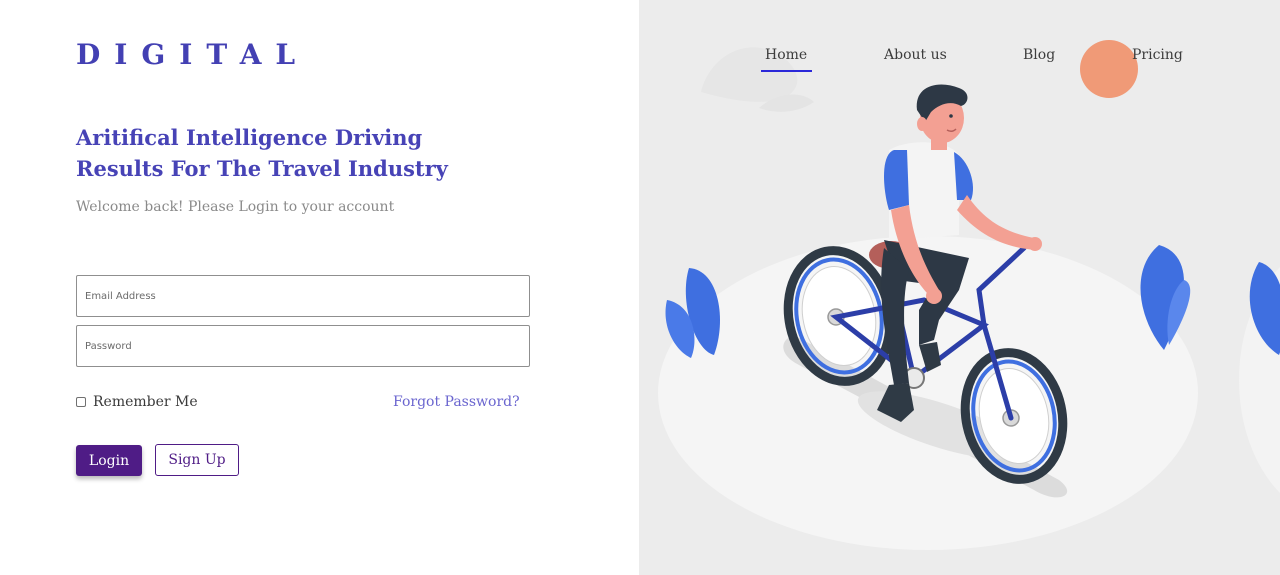  I want to click on headline-line-1: Aritifical Intelligence Driving, so click(249, 137).